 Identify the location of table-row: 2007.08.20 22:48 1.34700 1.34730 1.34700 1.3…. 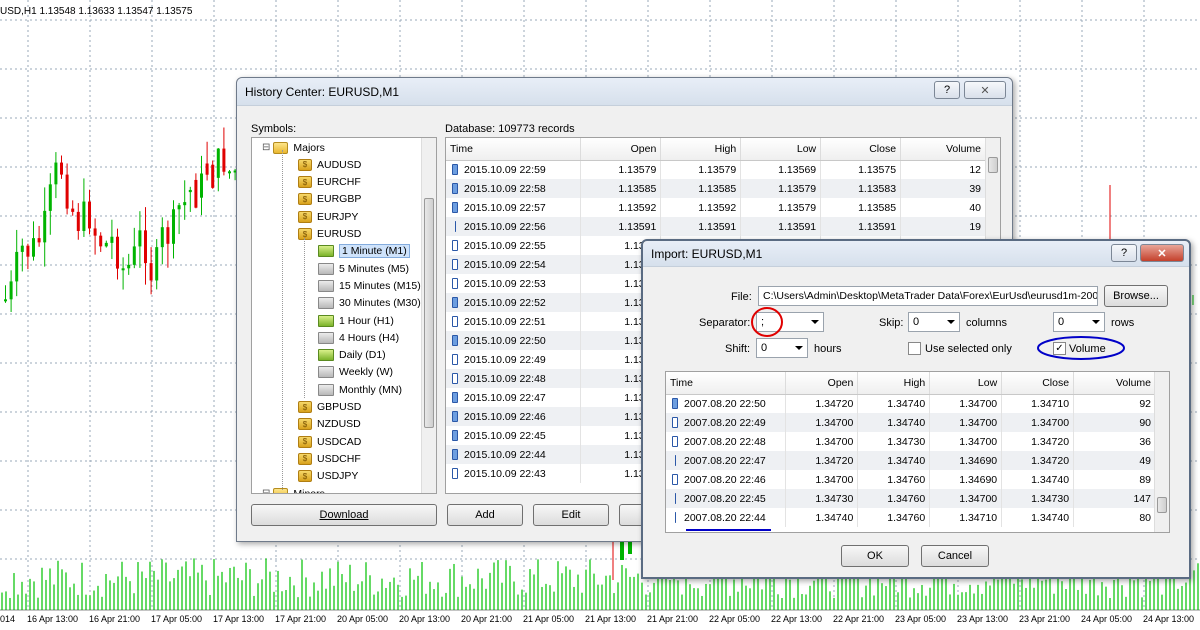
(911, 441).